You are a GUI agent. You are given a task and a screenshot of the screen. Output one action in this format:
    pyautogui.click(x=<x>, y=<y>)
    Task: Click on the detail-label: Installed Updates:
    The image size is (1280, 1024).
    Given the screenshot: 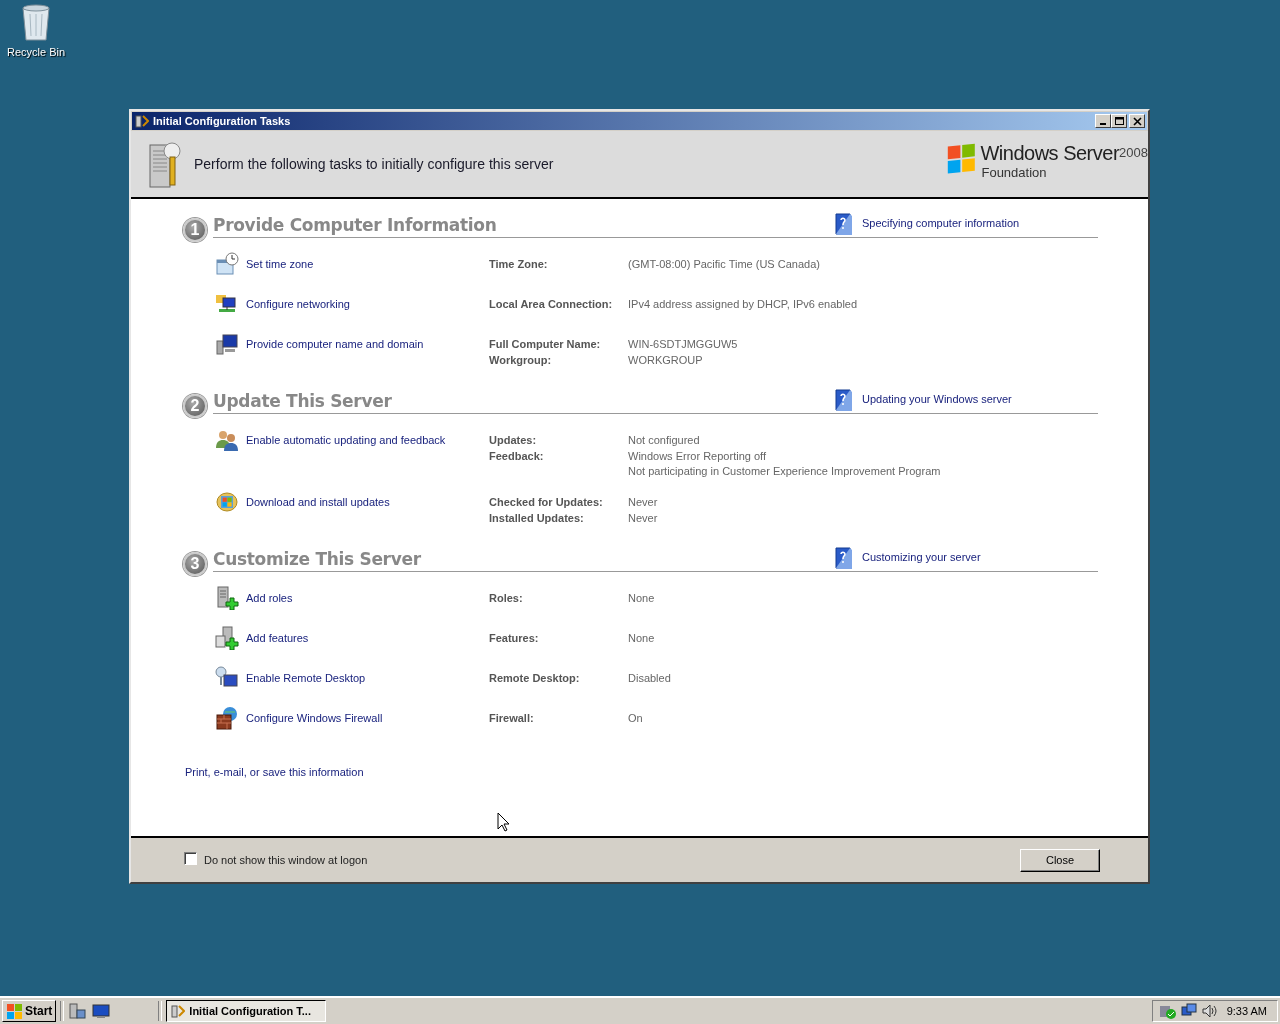 What is the action you would take?
    pyautogui.click(x=537, y=518)
    